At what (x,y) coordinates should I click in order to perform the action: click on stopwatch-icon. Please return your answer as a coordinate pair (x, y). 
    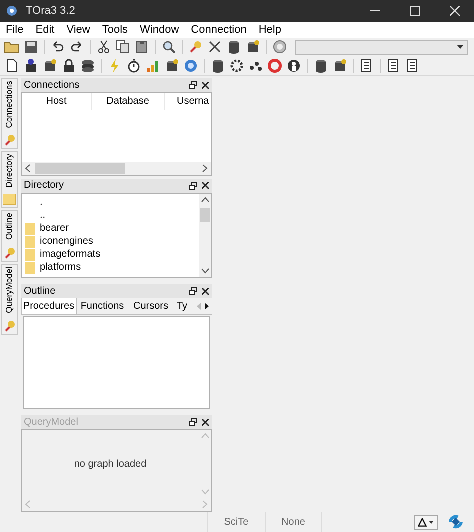
    Looking at the image, I should click on (134, 66).